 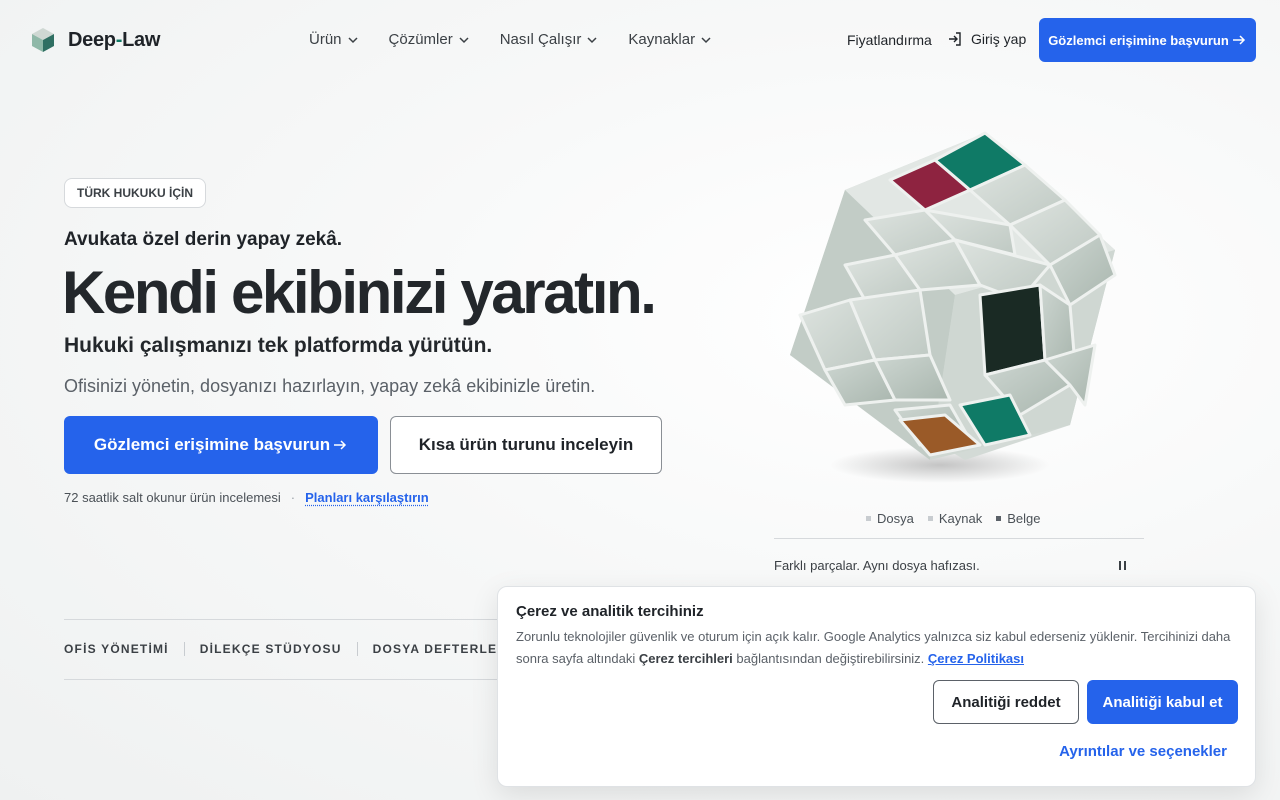 I want to click on visual-caption: Farklı parçalar. Aynı dosya hafızası., so click(x=877, y=565).